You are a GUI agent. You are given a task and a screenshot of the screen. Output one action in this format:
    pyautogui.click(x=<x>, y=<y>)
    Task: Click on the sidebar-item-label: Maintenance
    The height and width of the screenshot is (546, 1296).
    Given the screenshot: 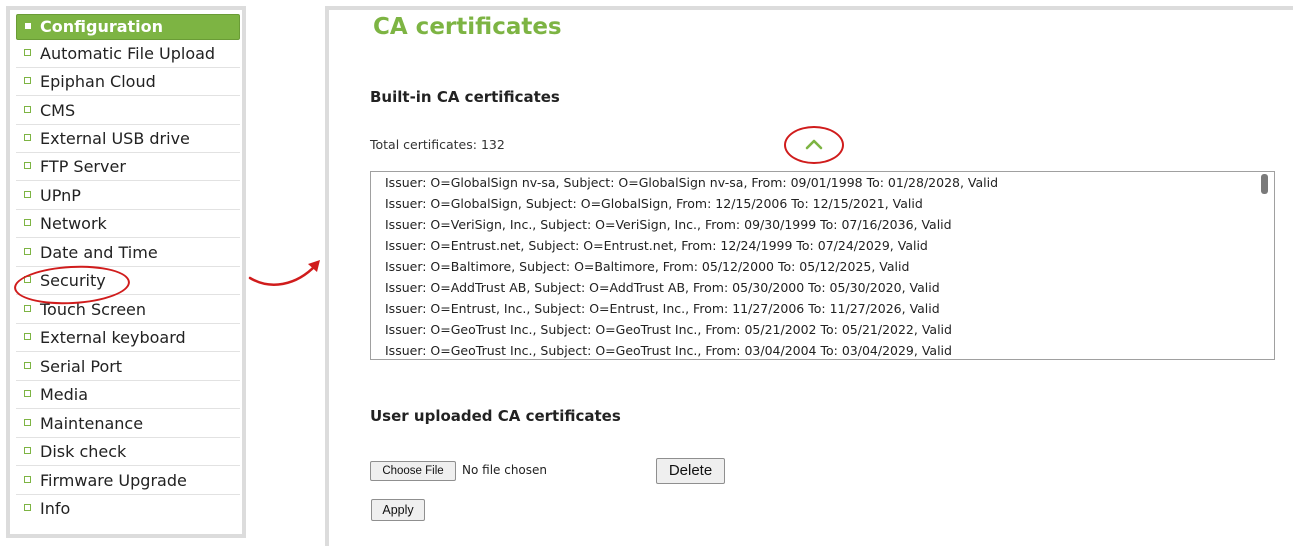 What is the action you would take?
    pyautogui.click(x=92, y=423)
    